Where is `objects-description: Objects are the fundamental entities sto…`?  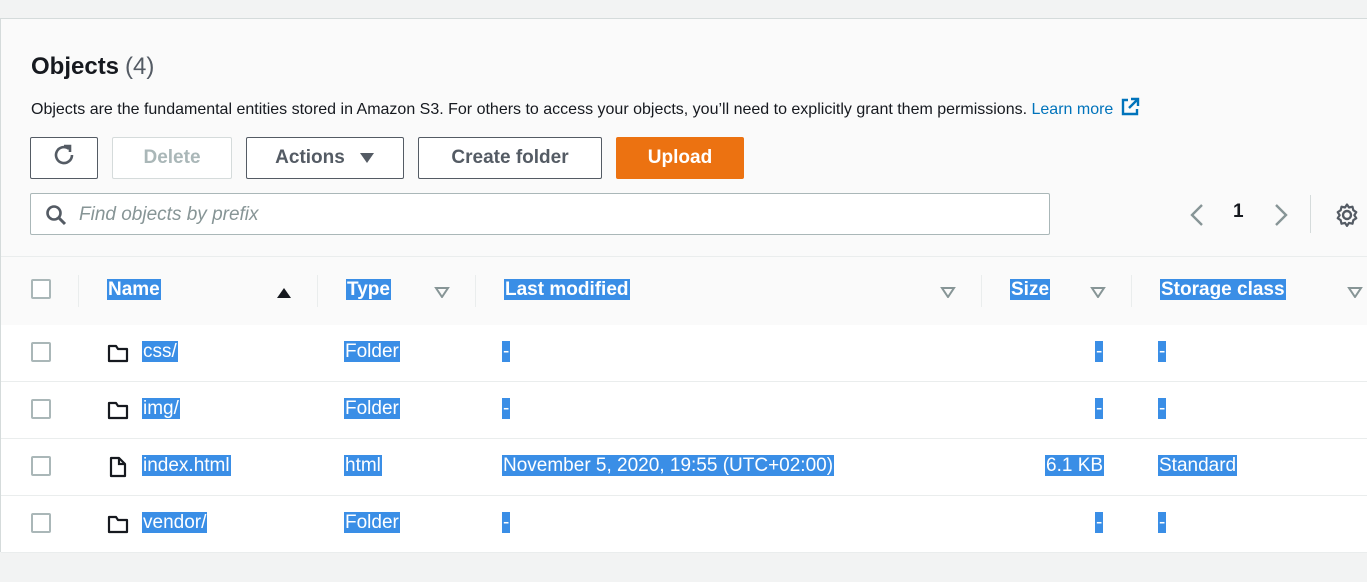
objects-description: Objects are the fundamental entities sto… is located at coordinates (586, 109).